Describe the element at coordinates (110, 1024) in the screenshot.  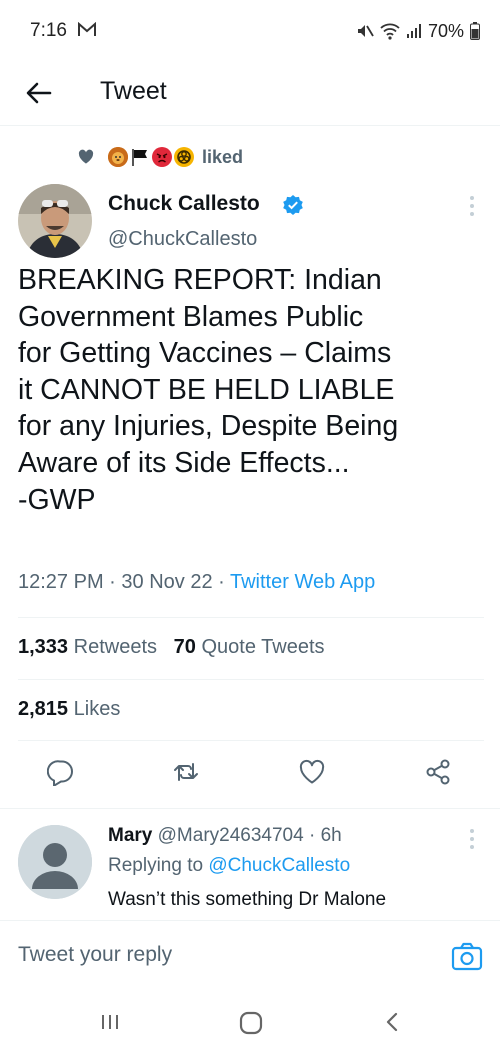
I see `recent-apps-icon` at that location.